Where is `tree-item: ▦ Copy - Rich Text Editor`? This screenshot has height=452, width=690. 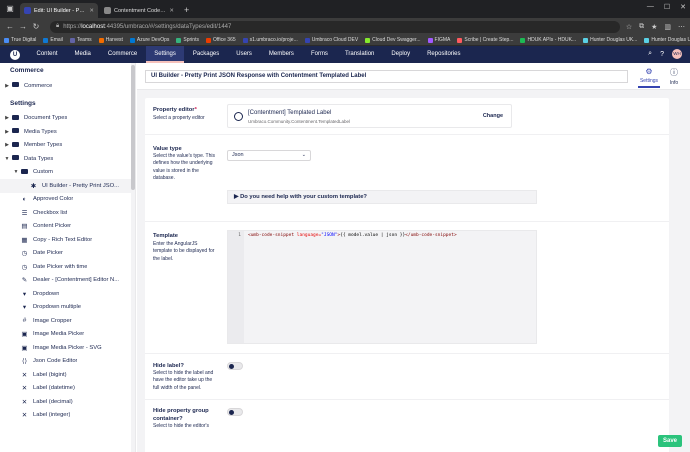 tree-item: ▦ Copy - Rich Text Editor is located at coordinates (67, 240).